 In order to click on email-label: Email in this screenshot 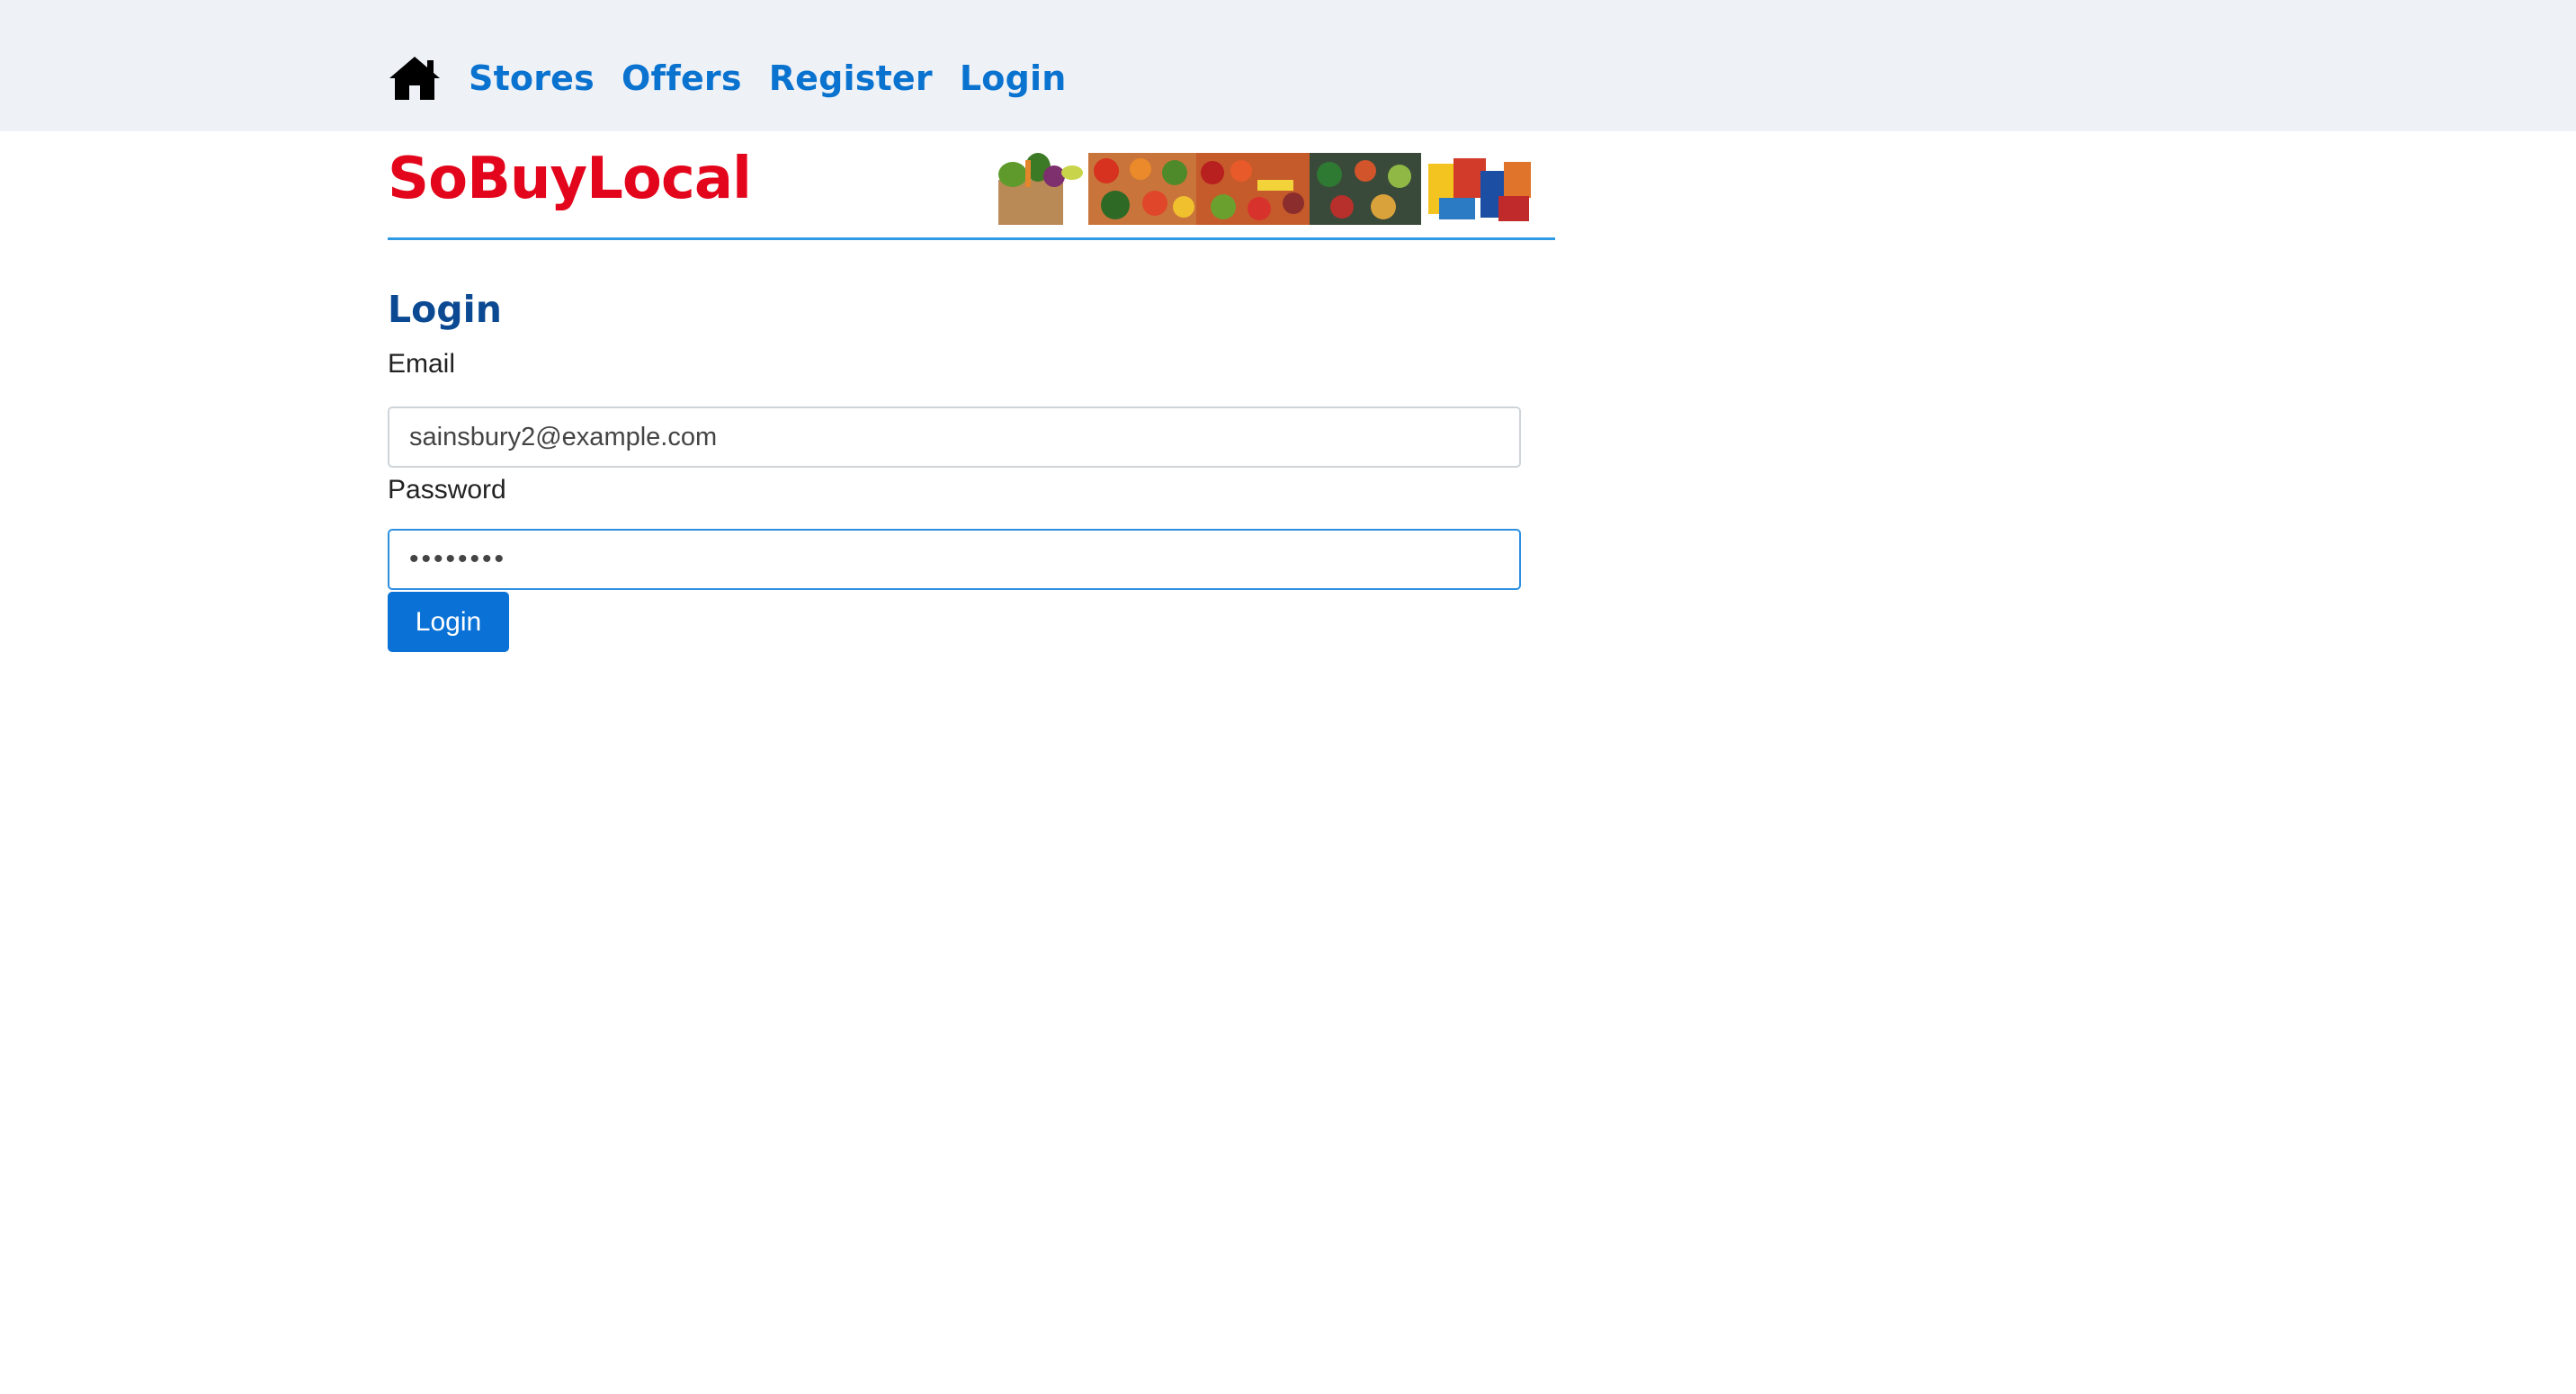, I will do `click(422, 364)`.